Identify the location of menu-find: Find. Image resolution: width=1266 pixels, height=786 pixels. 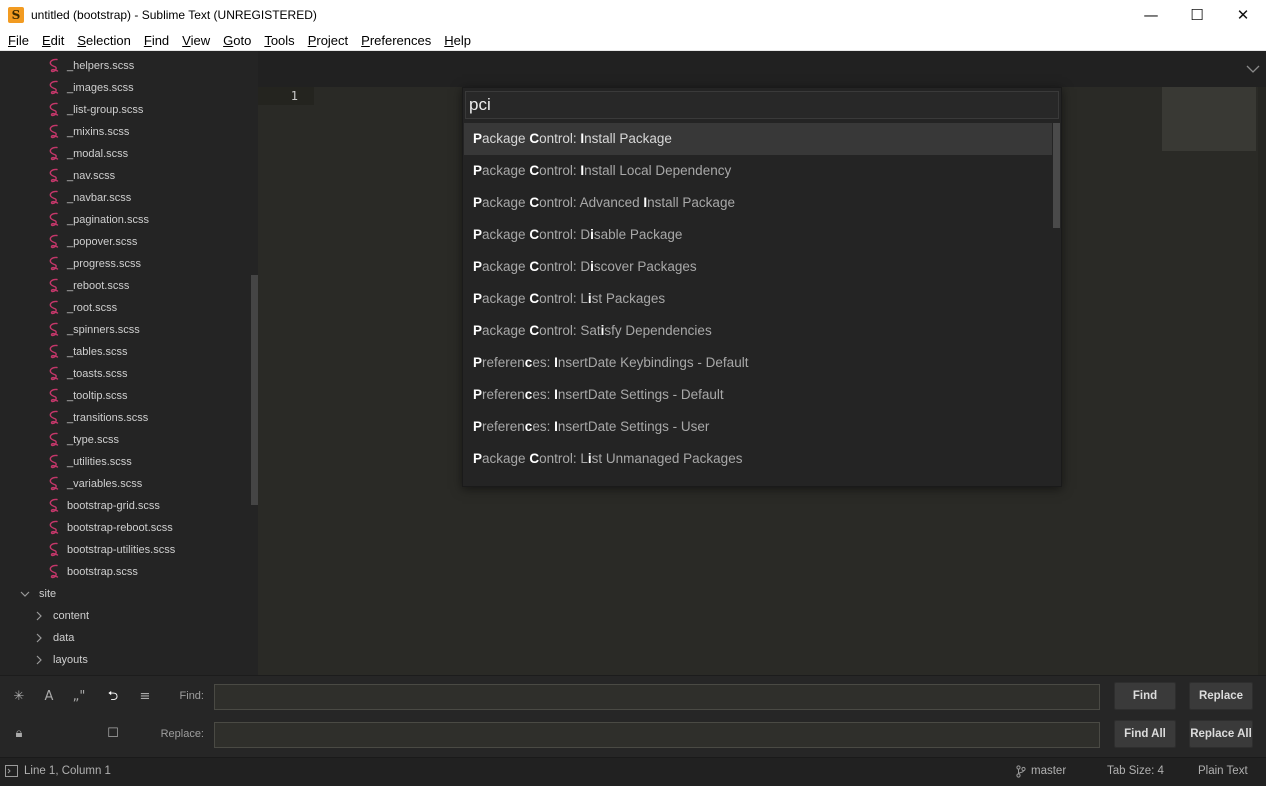
(155, 40).